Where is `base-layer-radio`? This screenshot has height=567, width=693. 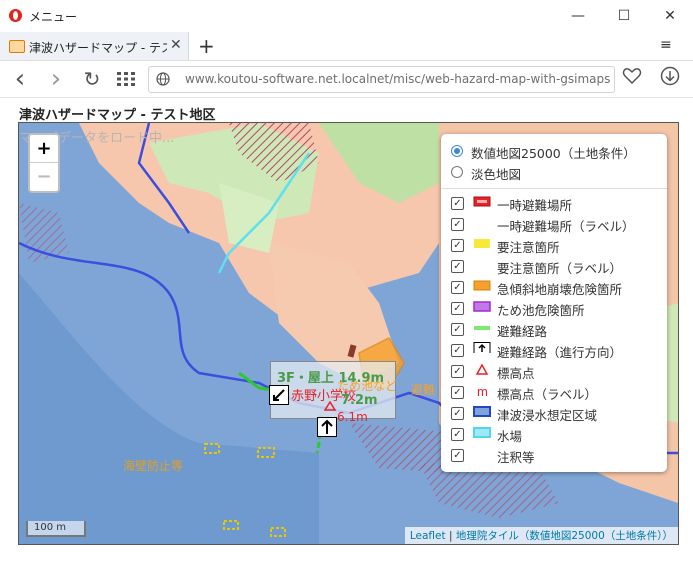 base-layer-radio is located at coordinates (457, 172).